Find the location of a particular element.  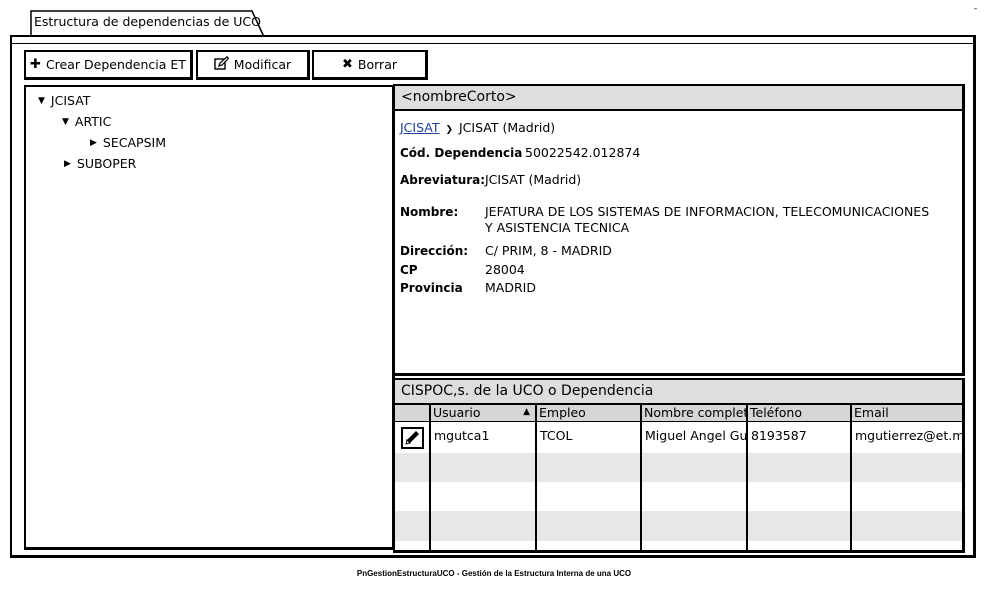

cell-email: mgutierrez@et.mde.es is located at coordinates (910, 435).